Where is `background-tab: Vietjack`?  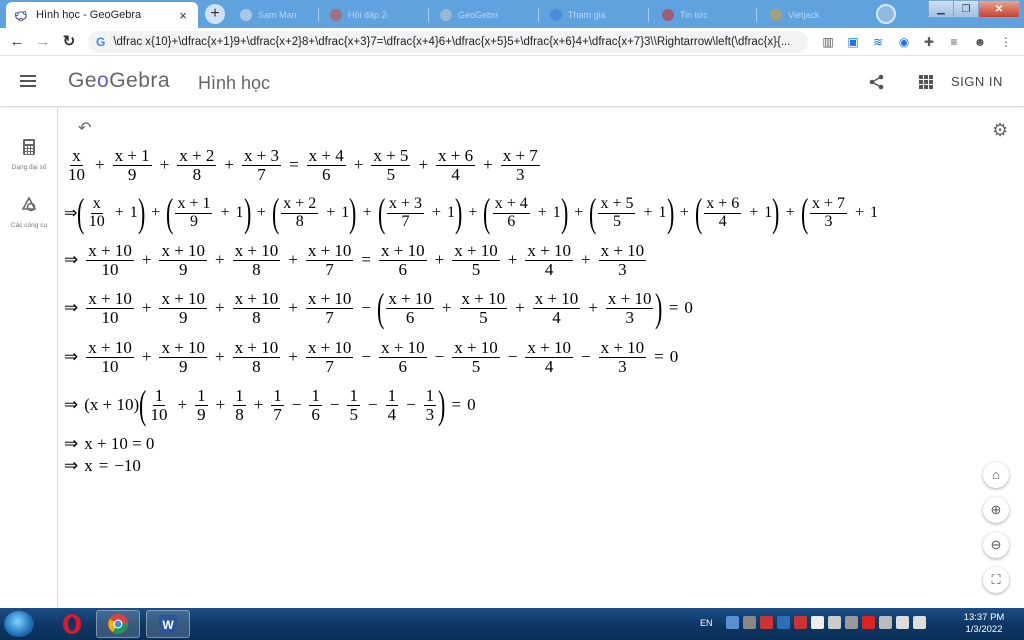
background-tab: Vietjack is located at coordinates (799, 15).